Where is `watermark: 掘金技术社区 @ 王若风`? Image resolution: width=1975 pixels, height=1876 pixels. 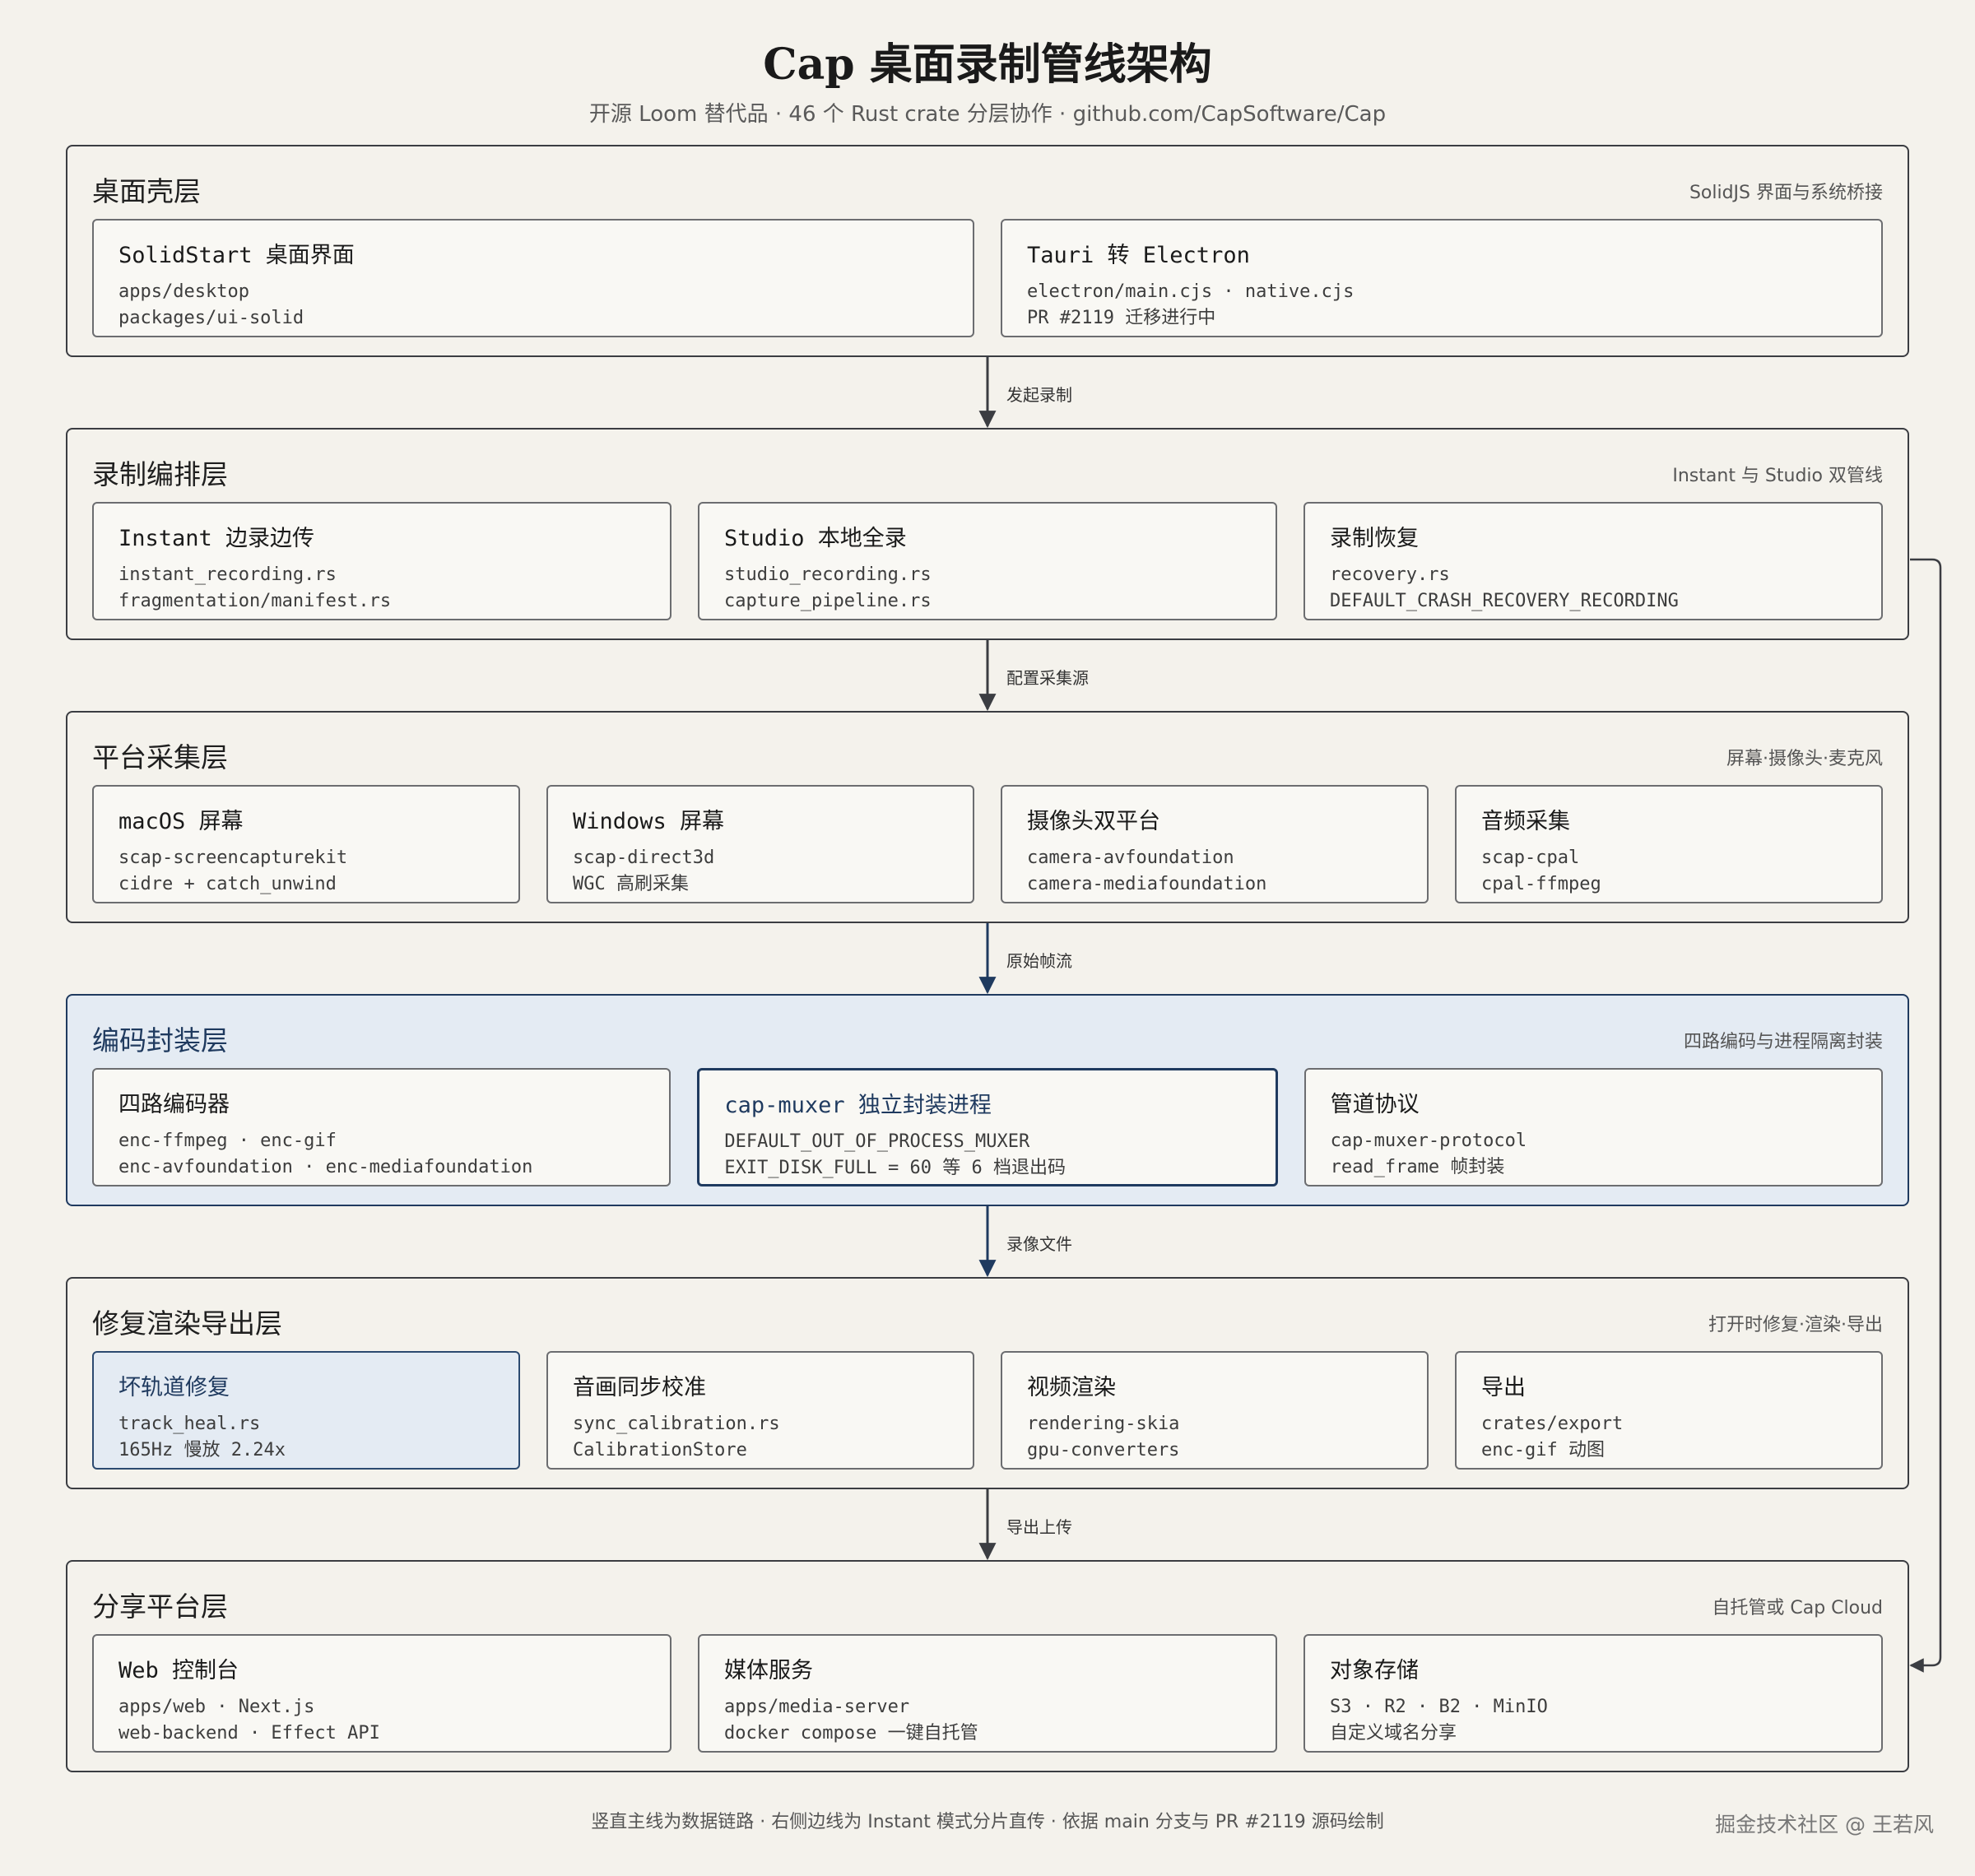 watermark: 掘金技术社区 @ 王若风 is located at coordinates (1825, 1825).